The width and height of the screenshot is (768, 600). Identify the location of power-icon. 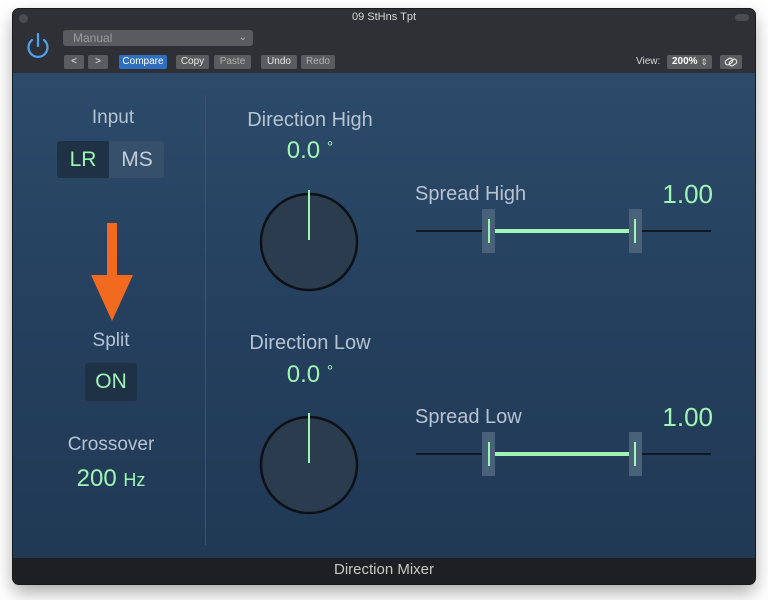
(38, 46).